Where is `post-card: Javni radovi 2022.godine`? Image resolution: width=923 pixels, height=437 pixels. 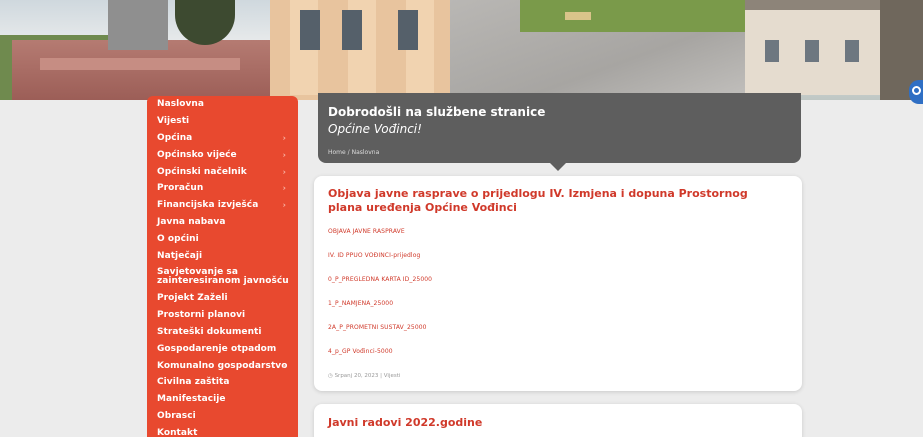 post-card: Javni radovi 2022.godine is located at coordinates (558, 420).